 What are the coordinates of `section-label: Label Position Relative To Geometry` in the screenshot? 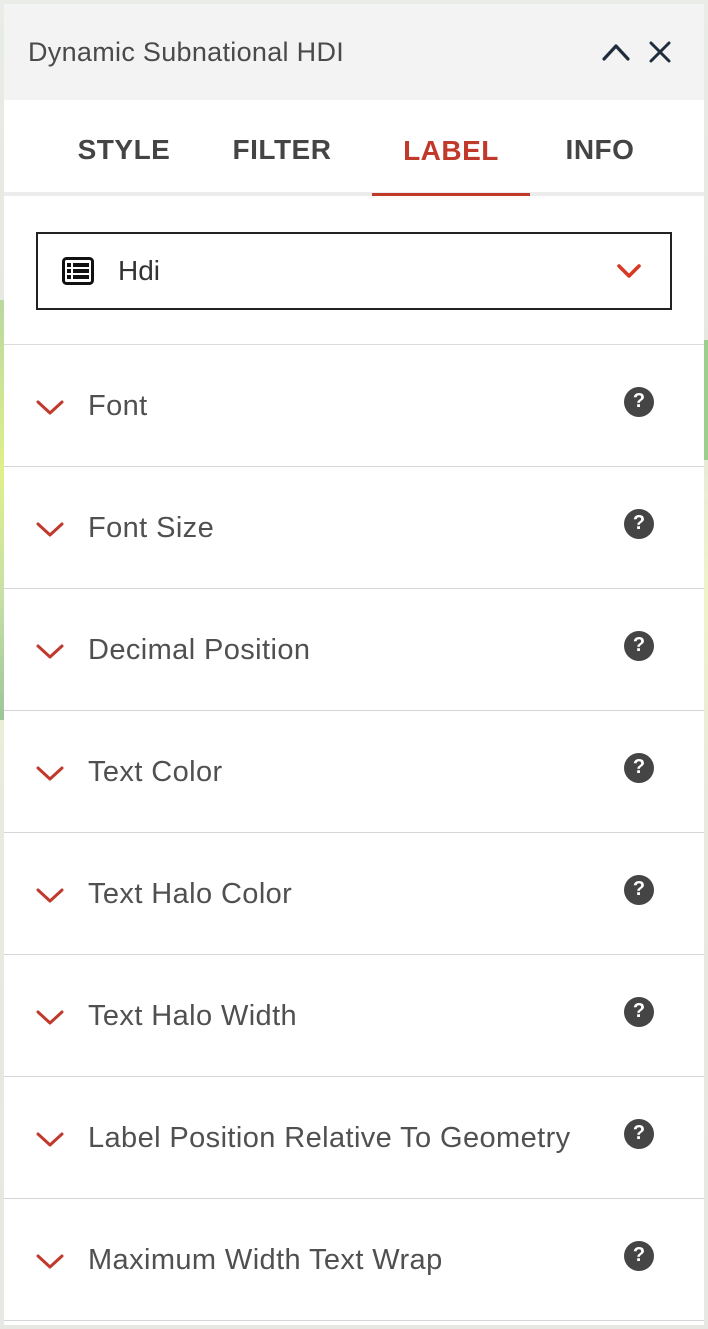 It's located at (329, 1138).